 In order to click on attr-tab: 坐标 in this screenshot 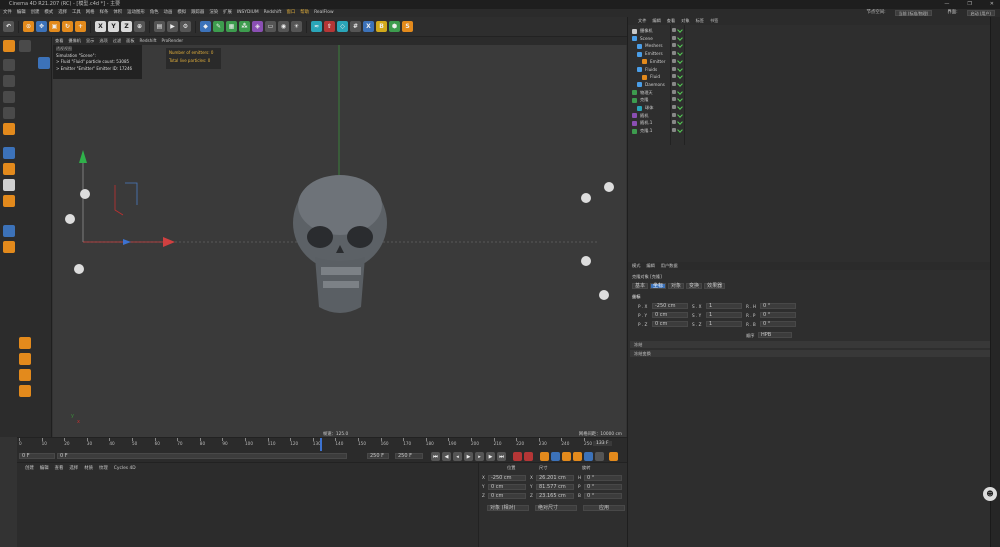, I will do `click(658, 286)`.